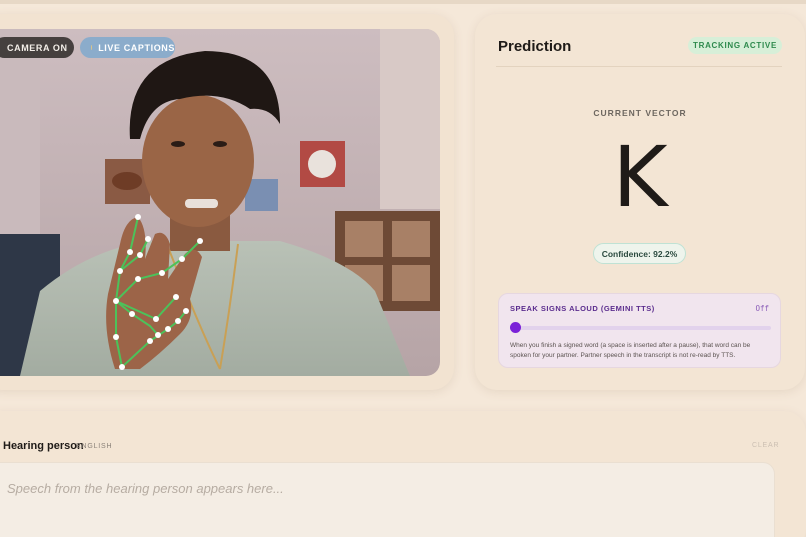  What do you see at coordinates (535, 46) in the screenshot?
I see `prediction-title: Prediction` at bounding box center [535, 46].